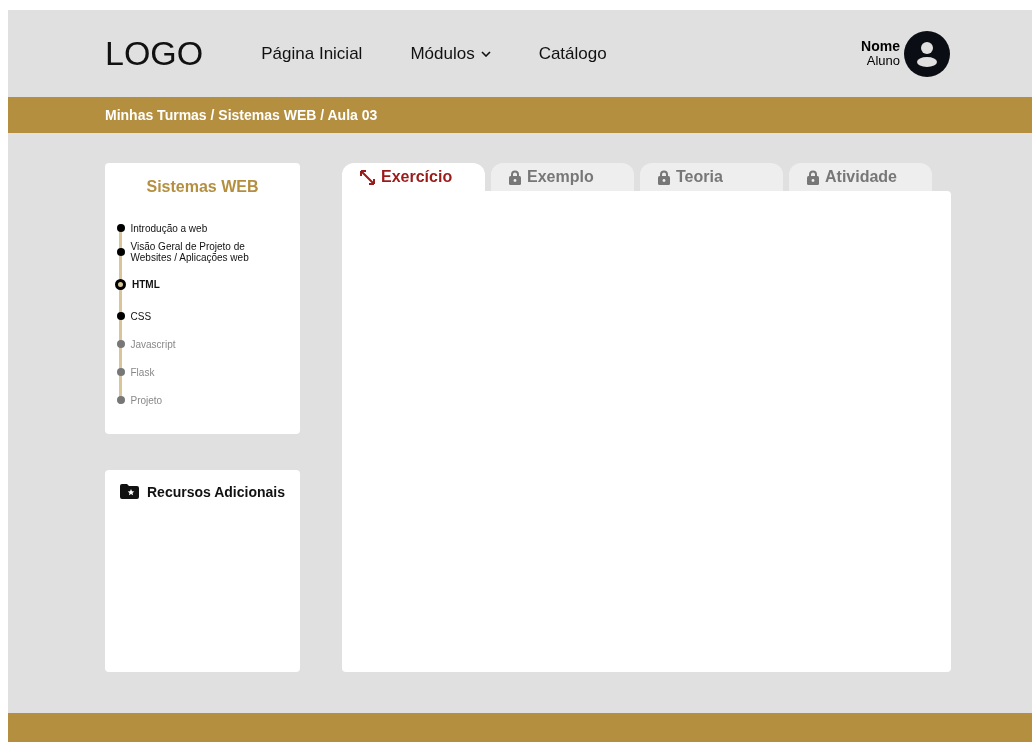  What do you see at coordinates (154, 53) in the screenshot?
I see `logo: LOGO` at bounding box center [154, 53].